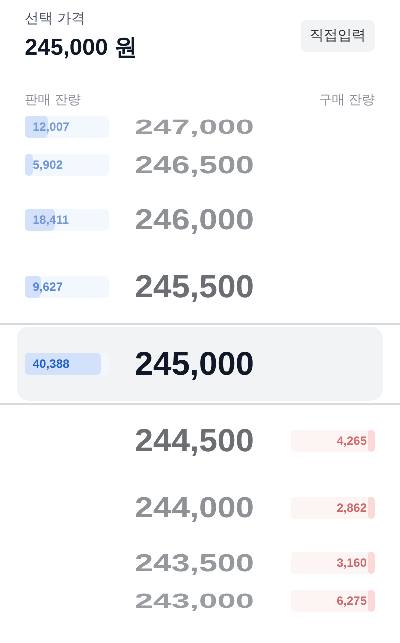  I want to click on sell-volume: 9,627, so click(48, 287).